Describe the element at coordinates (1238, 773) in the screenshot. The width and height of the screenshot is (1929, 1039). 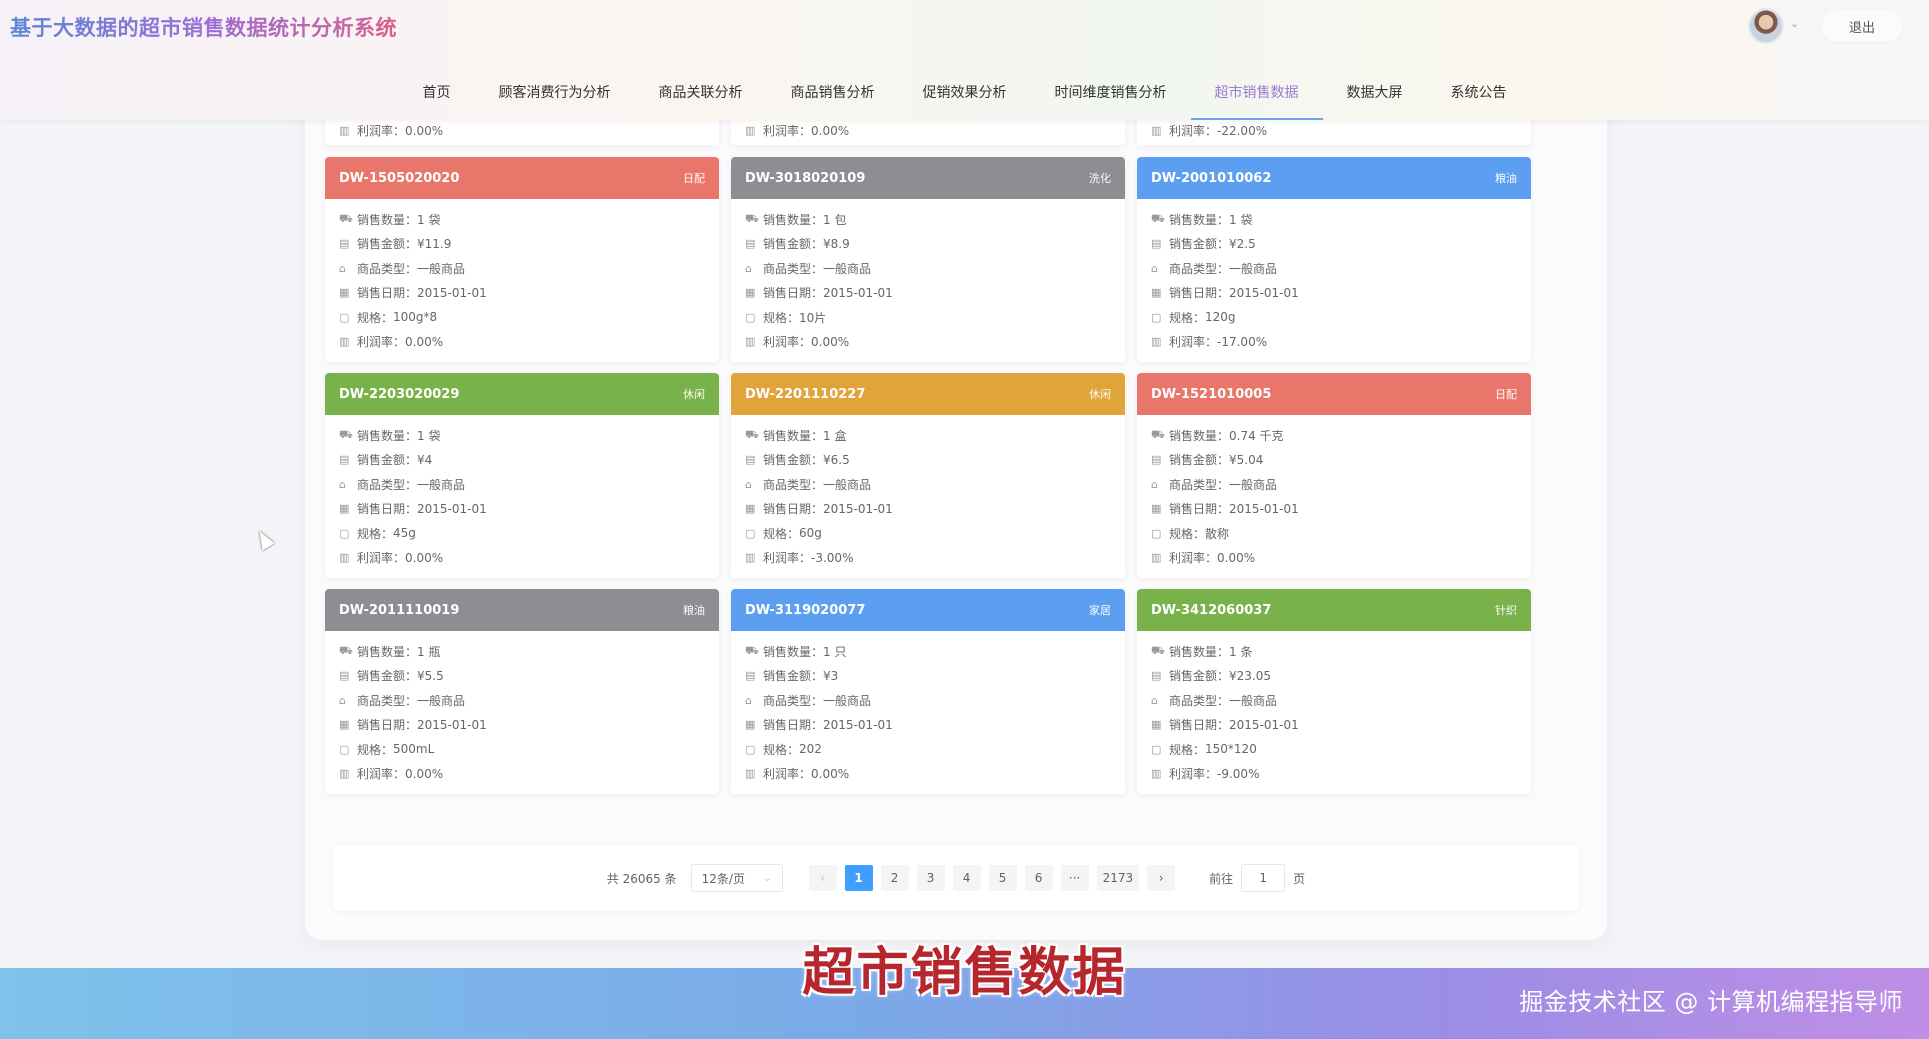
I see `card-row-value: -9.00%` at that location.